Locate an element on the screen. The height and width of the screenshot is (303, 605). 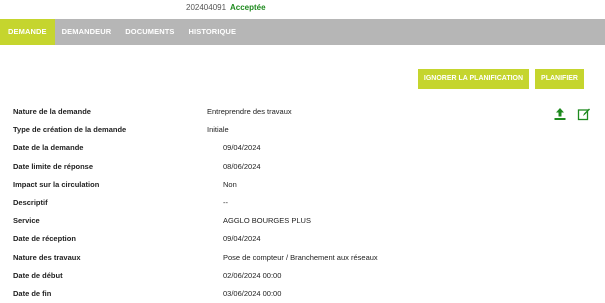
field-row: Date de fin 03/06/2024 00:00 is located at coordinates (283, 294).